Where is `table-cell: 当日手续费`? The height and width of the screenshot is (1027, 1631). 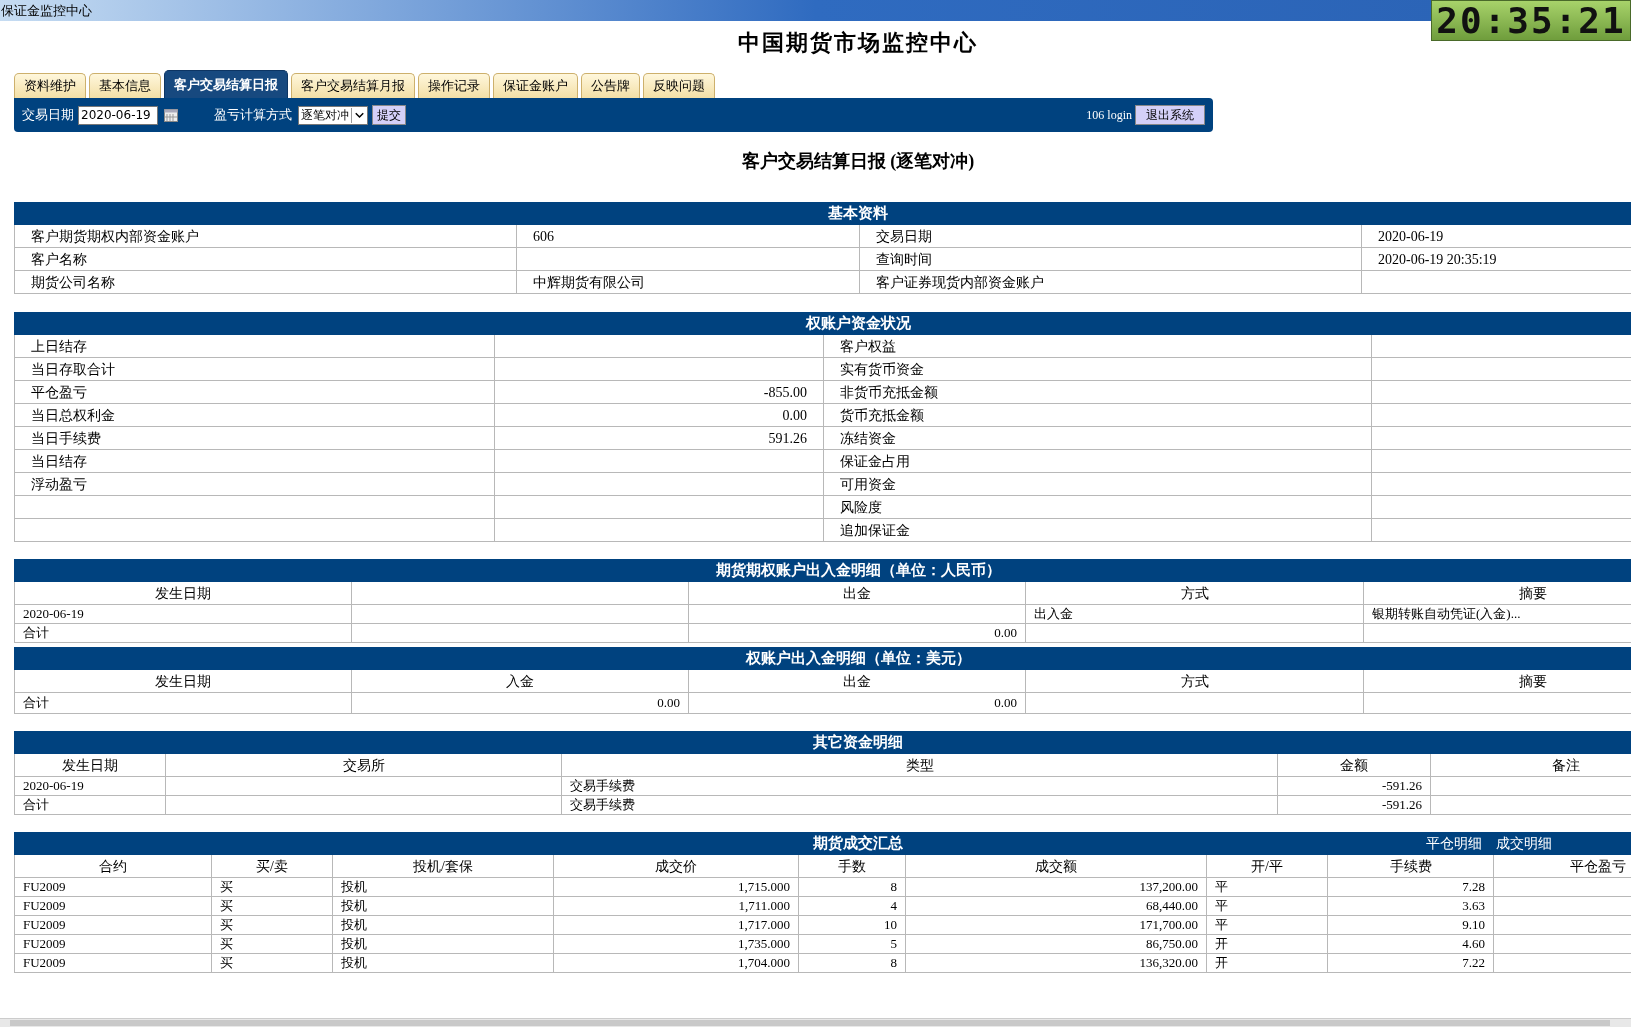 table-cell: 当日手续费 is located at coordinates (254, 438).